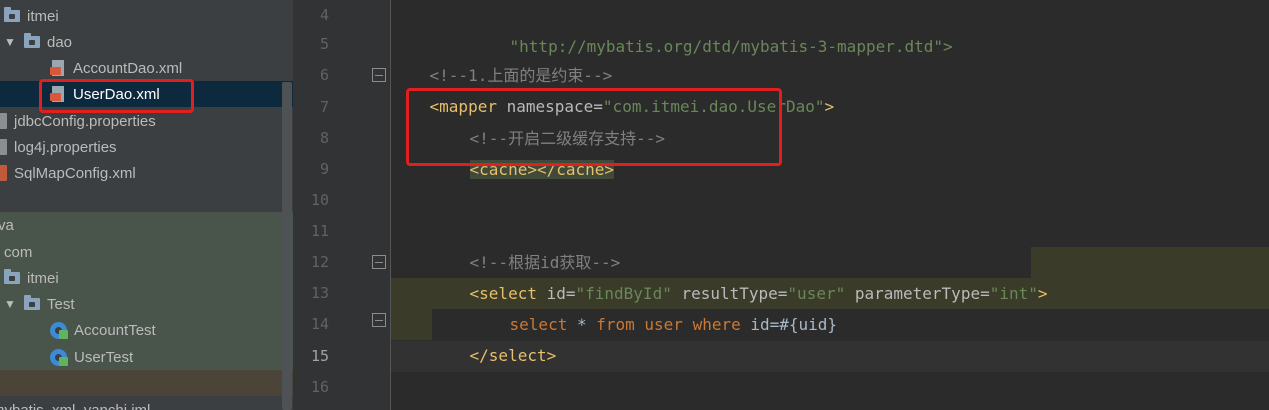 The width and height of the screenshot is (1269, 410). What do you see at coordinates (324, 169) in the screenshot?
I see `line-number: 9` at bounding box center [324, 169].